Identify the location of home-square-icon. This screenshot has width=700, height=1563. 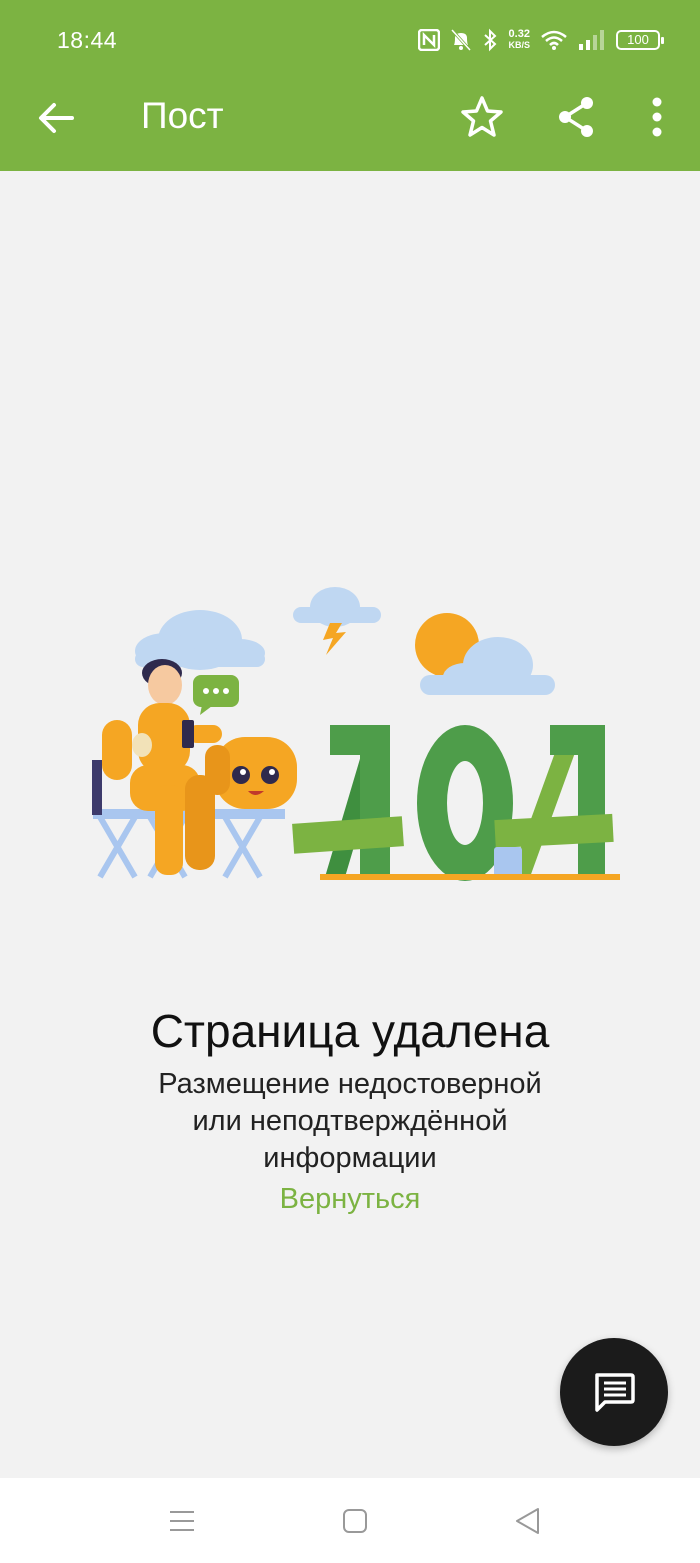
(355, 1521).